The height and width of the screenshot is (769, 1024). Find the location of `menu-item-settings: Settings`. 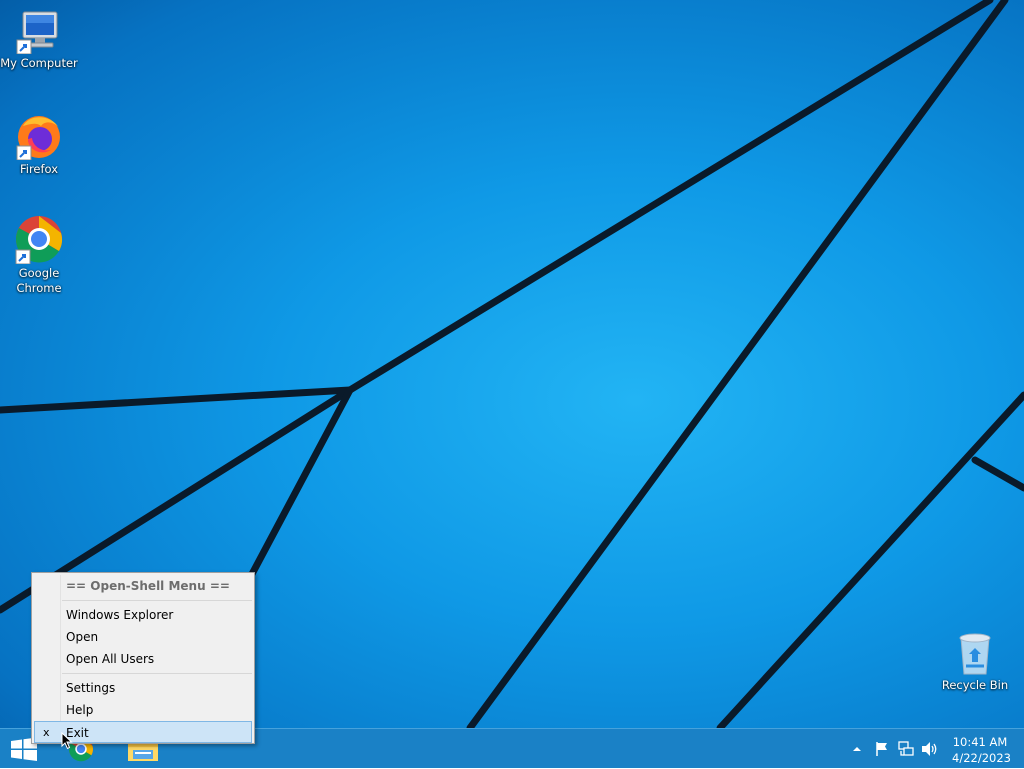

menu-item-settings: Settings is located at coordinates (143, 688).